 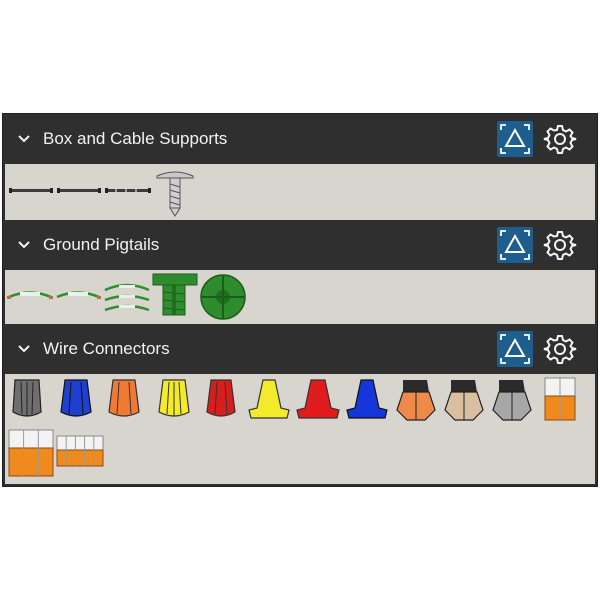 What do you see at coordinates (512, 400) in the screenshot?
I see `wire-nut-gray-black` at bounding box center [512, 400].